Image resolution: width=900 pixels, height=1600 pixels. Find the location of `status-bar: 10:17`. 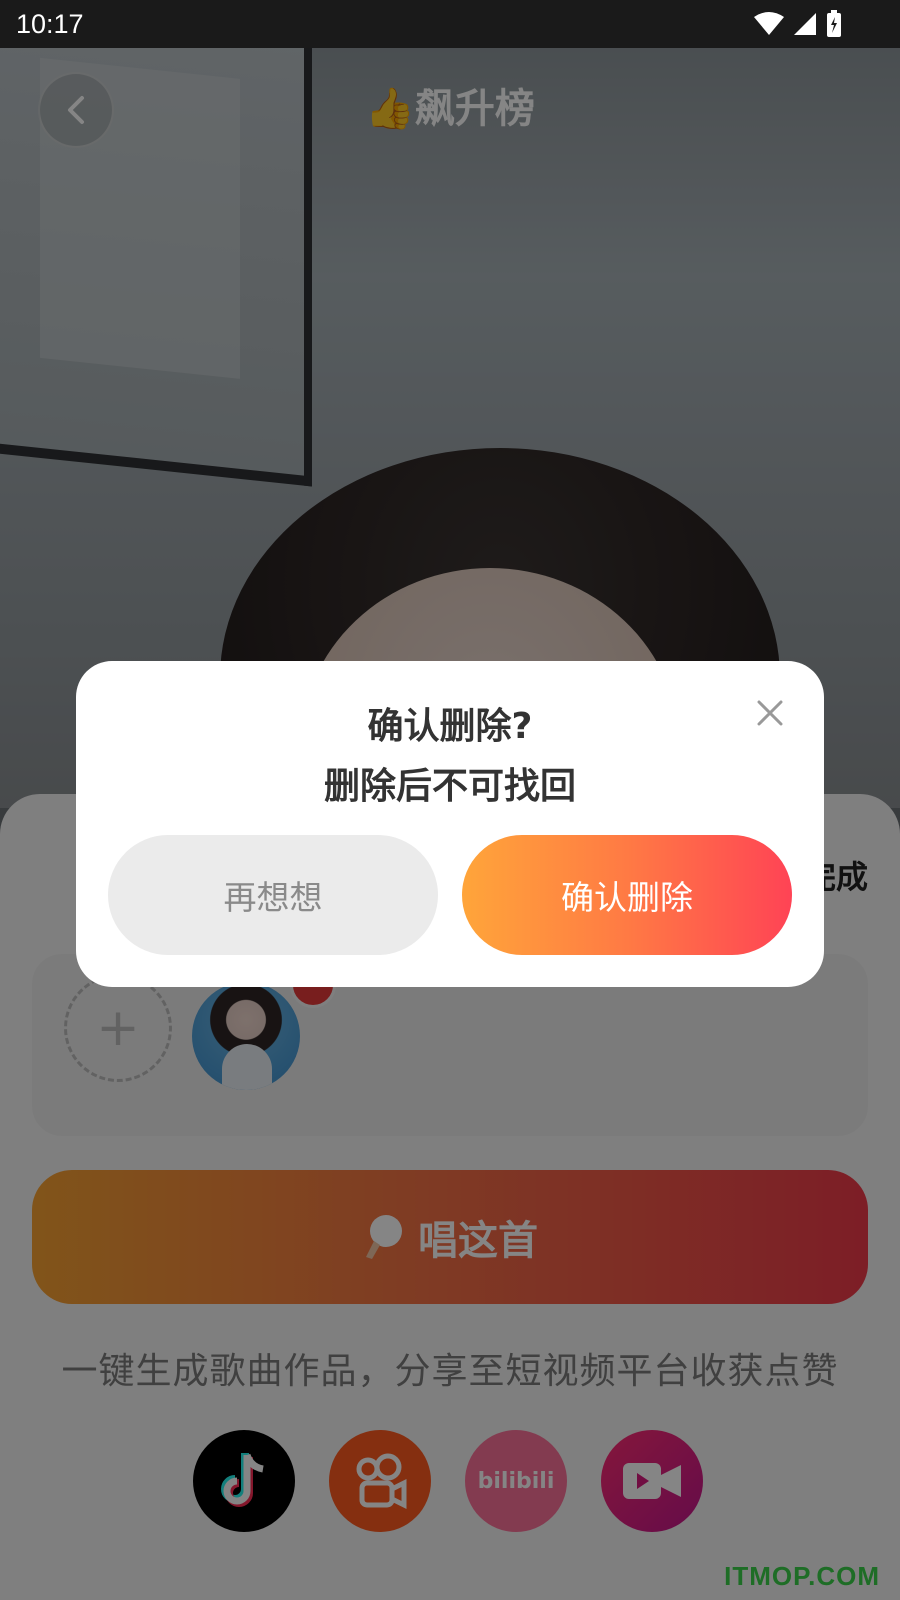

status-bar: 10:17 is located at coordinates (450, 24).